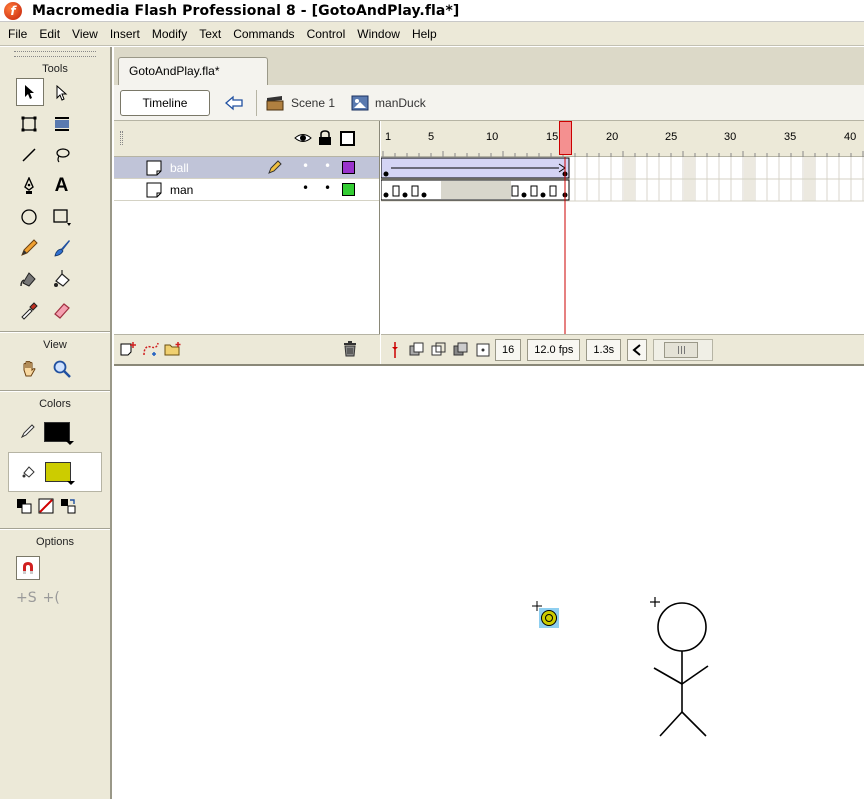 This screenshot has height=799, width=864. Describe the element at coordinates (61, 368) in the screenshot. I see `zoom-tool-icon` at that location.